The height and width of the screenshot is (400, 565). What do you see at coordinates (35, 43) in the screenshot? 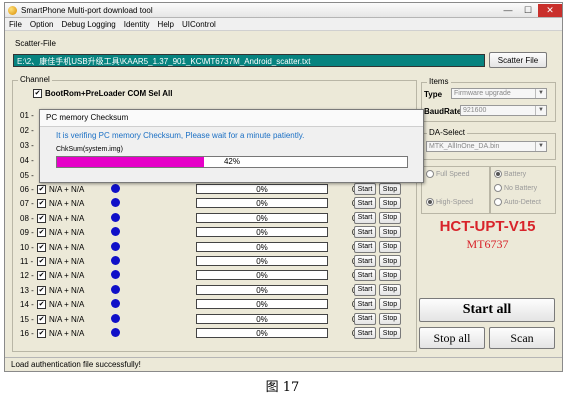
I see `scatter-group-label: Scatter-File` at bounding box center [35, 43].